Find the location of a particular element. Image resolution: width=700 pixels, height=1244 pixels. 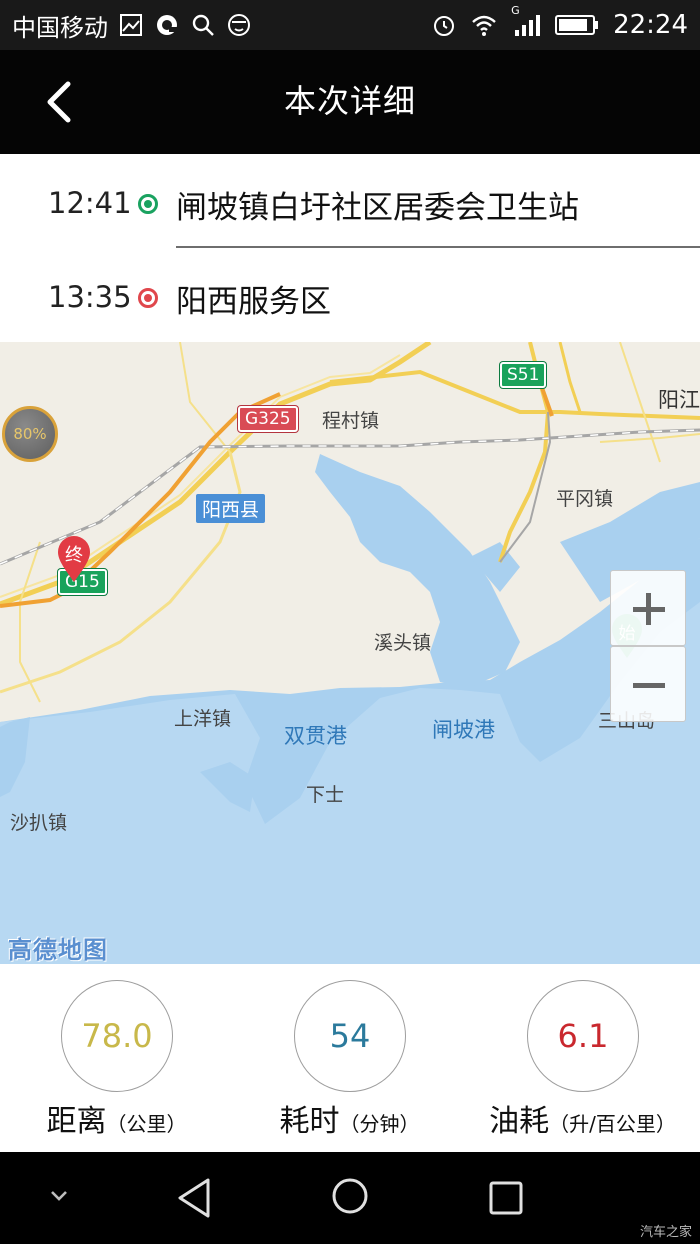

city-label-yangjiang: 阳江 is located at coordinates (679, 400).